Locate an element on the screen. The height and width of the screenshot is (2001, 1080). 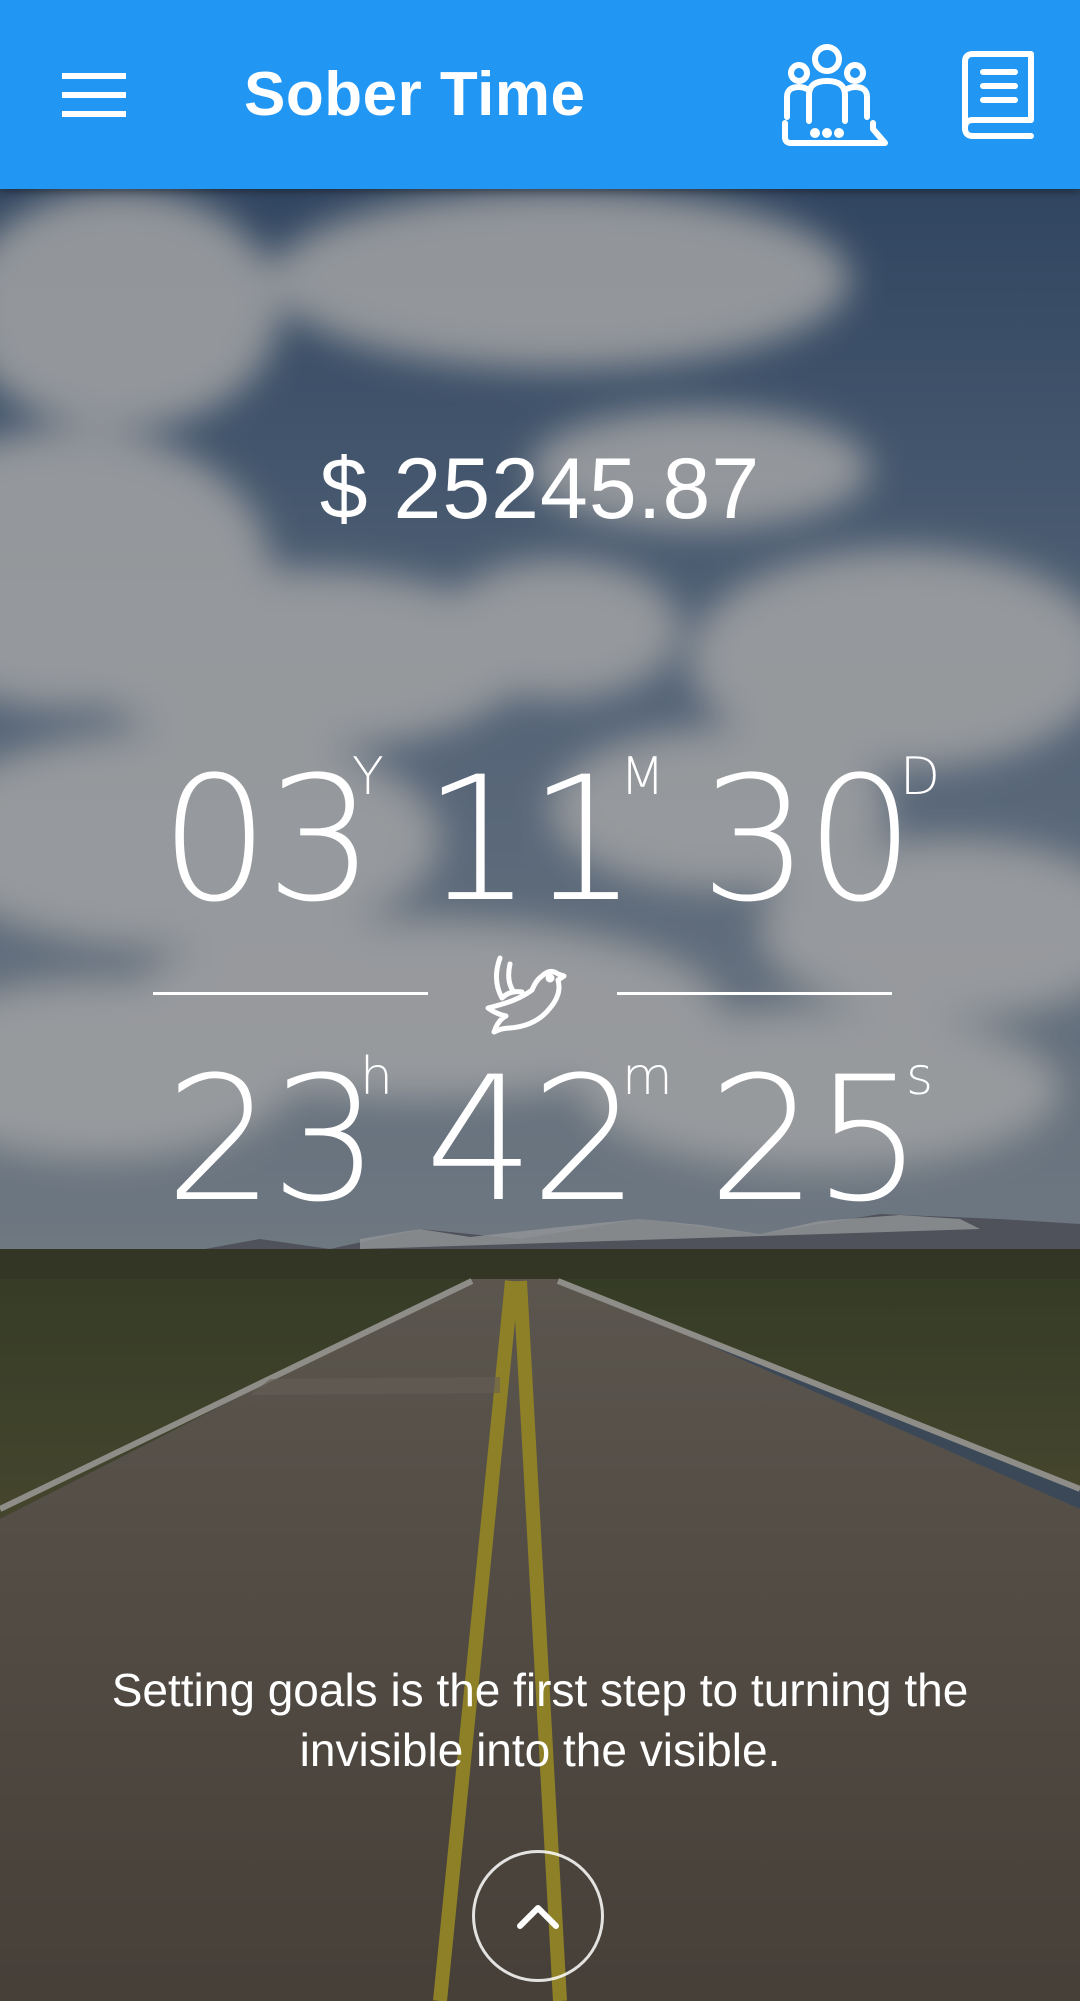
money-saved: $ 25245.87 is located at coordinates (540, 489).